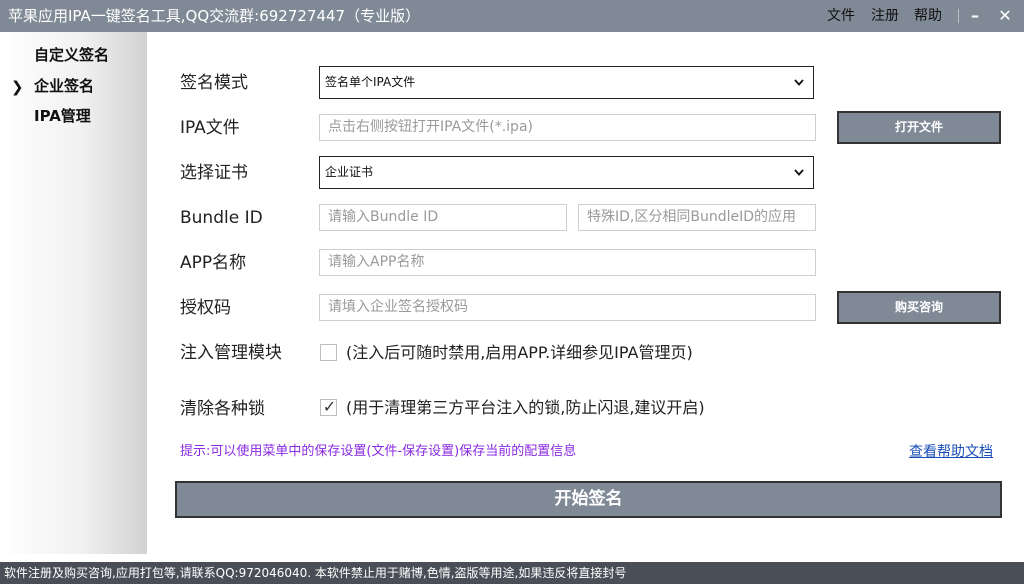 This screenshot has width=1024, height=584. I want to click on sidebar-item-ipa-manage: IPA管理, so click(62, 116).